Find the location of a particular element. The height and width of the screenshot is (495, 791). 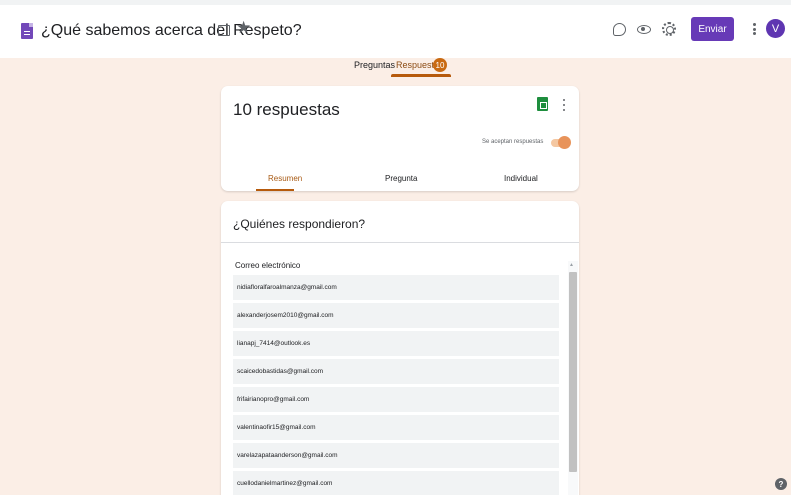

sheets-icon is located at coordinates (542, 104).